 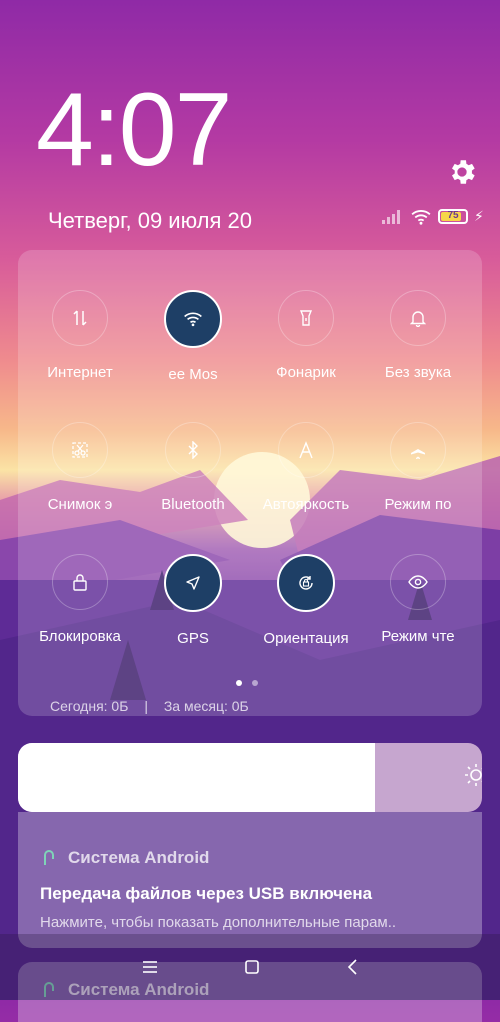 What do you see at coordinates (306, 372) in the screenshot?
I see `tile-label: Фонарик` at bounding box center [306, 372].